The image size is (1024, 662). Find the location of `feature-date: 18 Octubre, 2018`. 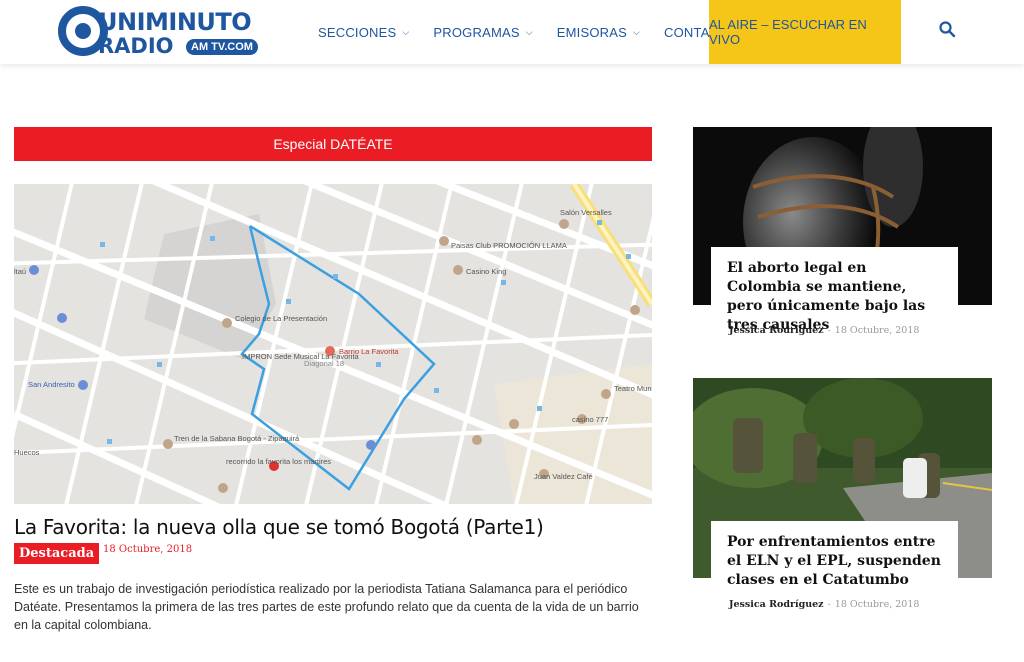

feature-date: 18 Octubre, 2018 is located at coordinates (148, 549).